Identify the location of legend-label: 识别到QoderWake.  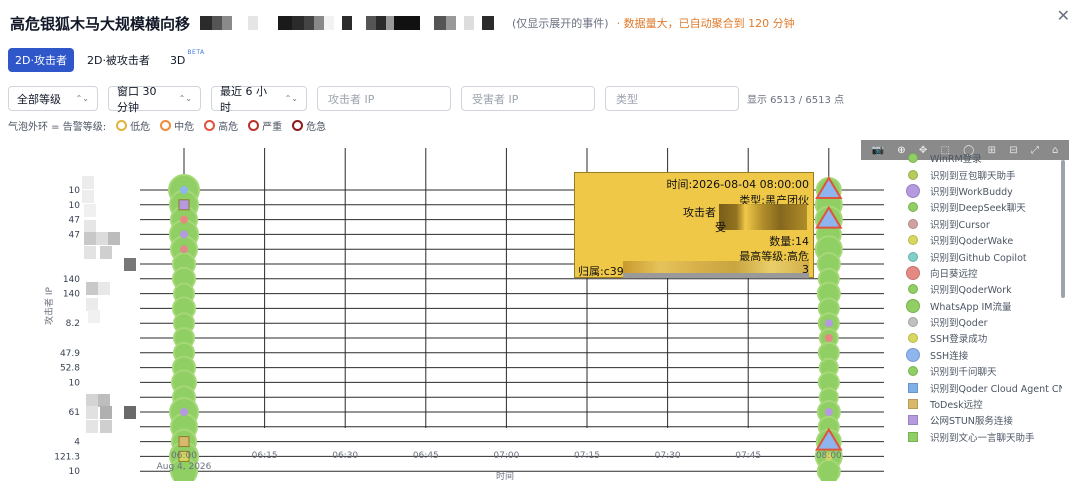
(972, 242).